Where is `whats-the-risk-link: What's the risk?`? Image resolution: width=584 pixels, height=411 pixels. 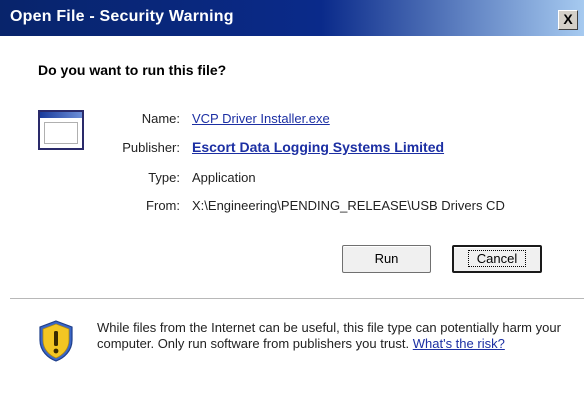
whats-the-risk-link: What's the risk? is located at coordinates (459, 343).